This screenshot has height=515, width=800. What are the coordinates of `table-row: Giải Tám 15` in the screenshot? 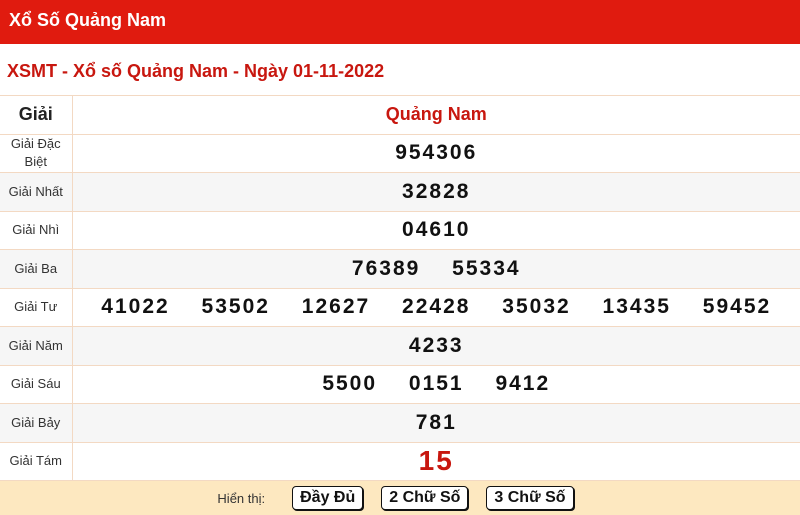 It's located at (400, 461).